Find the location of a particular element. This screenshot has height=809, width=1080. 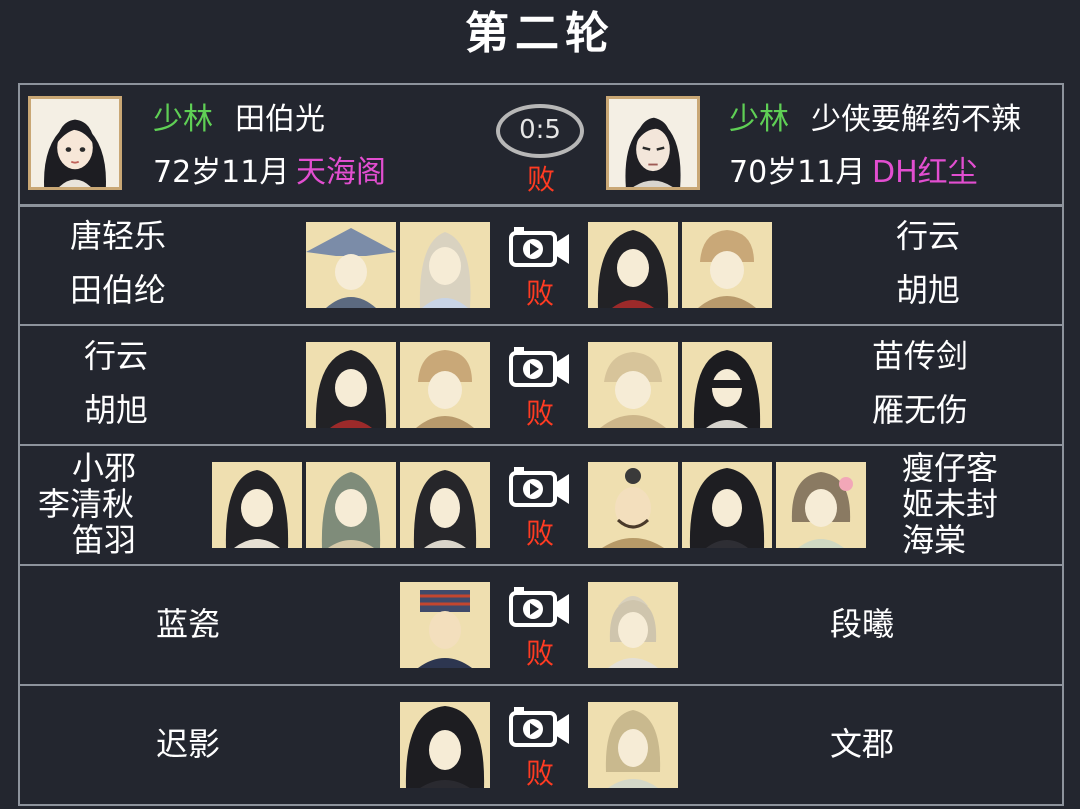

left-character-name: 田伯纶 is located at coordinates (118, 290).